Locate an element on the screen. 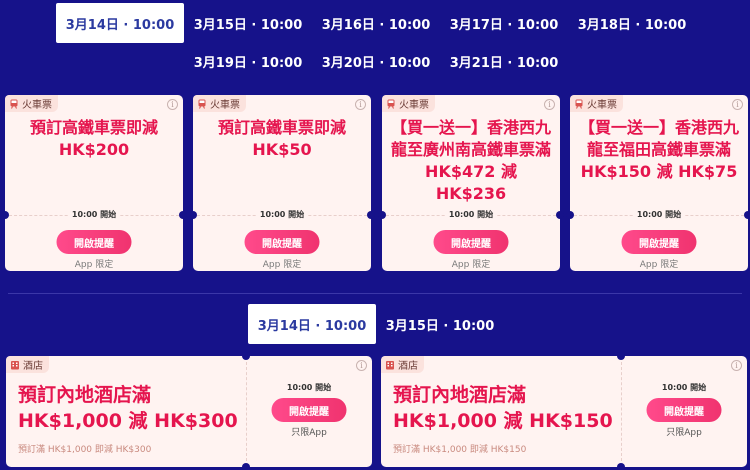 The width and height of the screenshot is (750, 470). coupon-subtitle: 預訂滿 HK$1,000 即減 HK$150 is located at coordinates (460, 450).